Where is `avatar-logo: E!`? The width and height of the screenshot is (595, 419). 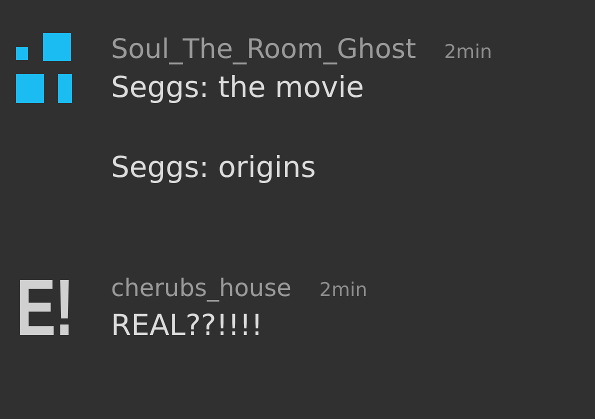 avatar-logo: E! is located at coordinates (44, 308).